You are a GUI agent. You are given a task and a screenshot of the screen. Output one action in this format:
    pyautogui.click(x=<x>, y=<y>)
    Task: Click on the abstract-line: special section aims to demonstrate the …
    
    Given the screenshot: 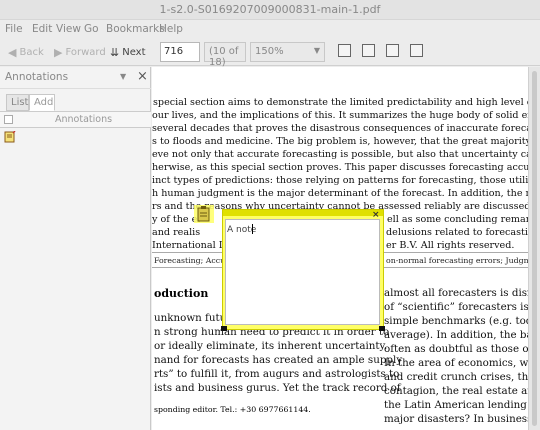 What is the action you would take?
    pyautogui.click(x=340, y=102)
    